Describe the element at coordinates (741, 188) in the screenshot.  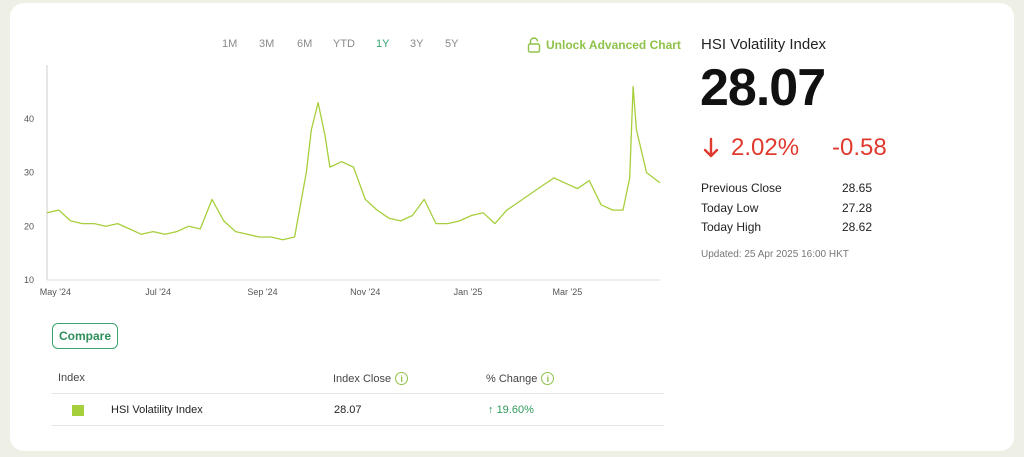
I see `stat-label-previous-close: Previous Close` at that location.